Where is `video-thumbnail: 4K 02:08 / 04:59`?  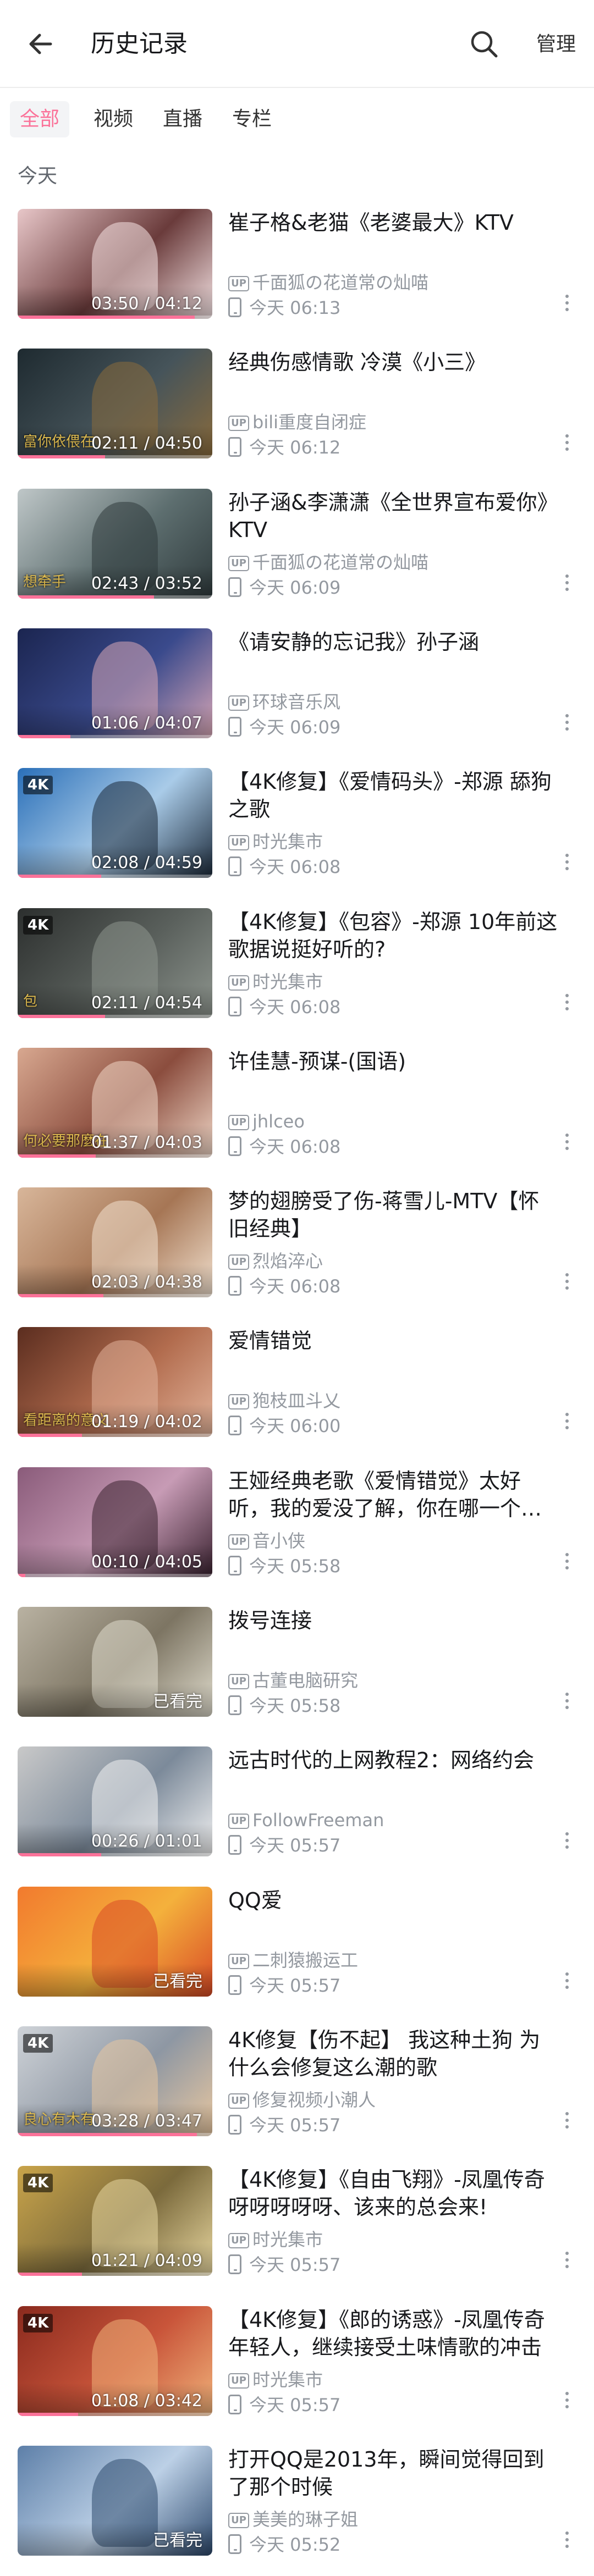
video-thumbnail: 4K 02:08 / 04:59 is located at coordinates (115, 823).